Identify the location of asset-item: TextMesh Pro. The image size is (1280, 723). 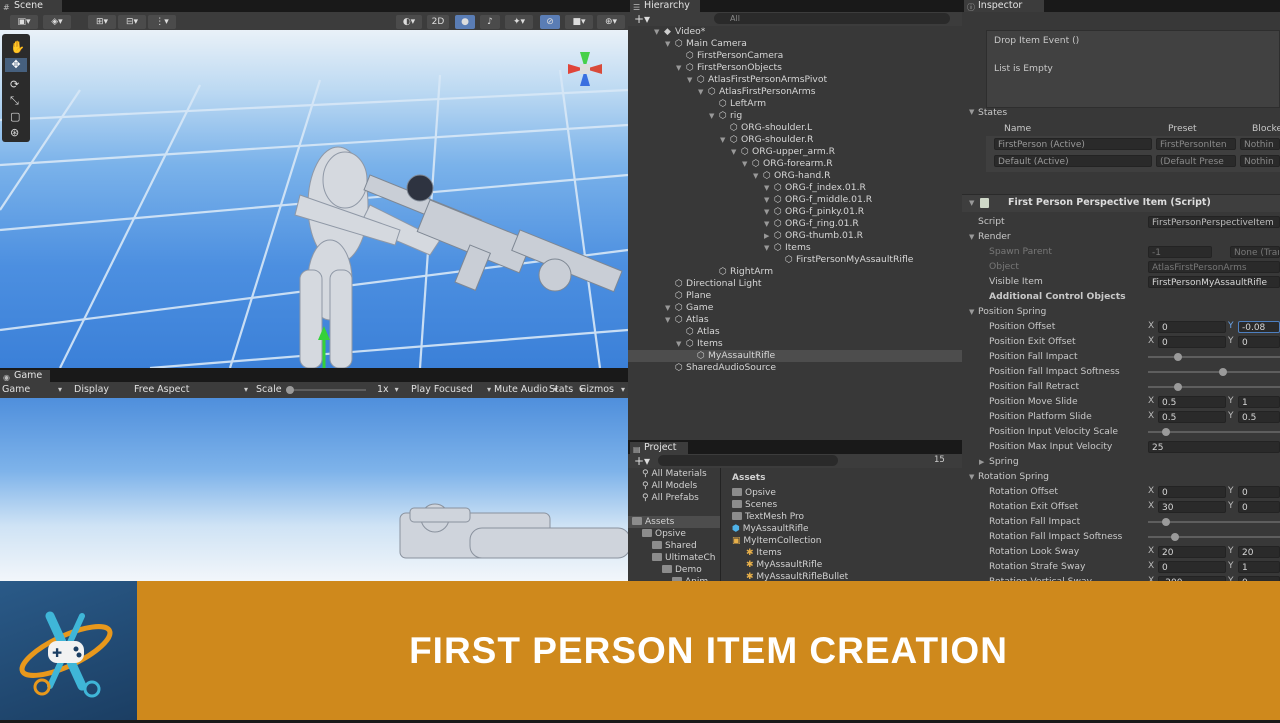
(768, 517).